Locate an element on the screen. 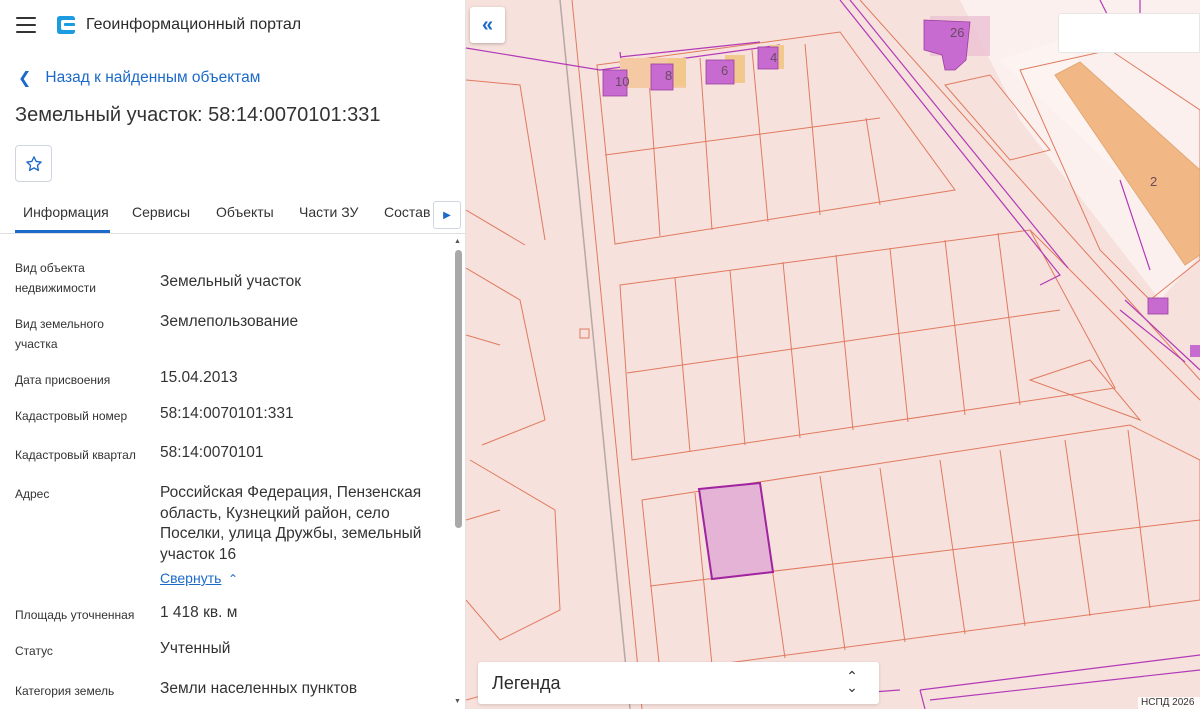 The height and width of the screenshot is (709, 1200). caret-right-icon: ▶ is located at coordinates (447, 215).